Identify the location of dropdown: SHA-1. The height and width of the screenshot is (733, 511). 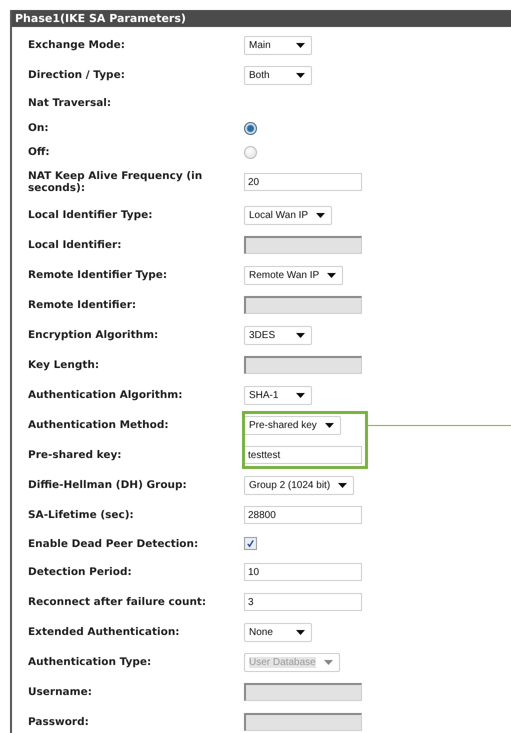
(278, 395).